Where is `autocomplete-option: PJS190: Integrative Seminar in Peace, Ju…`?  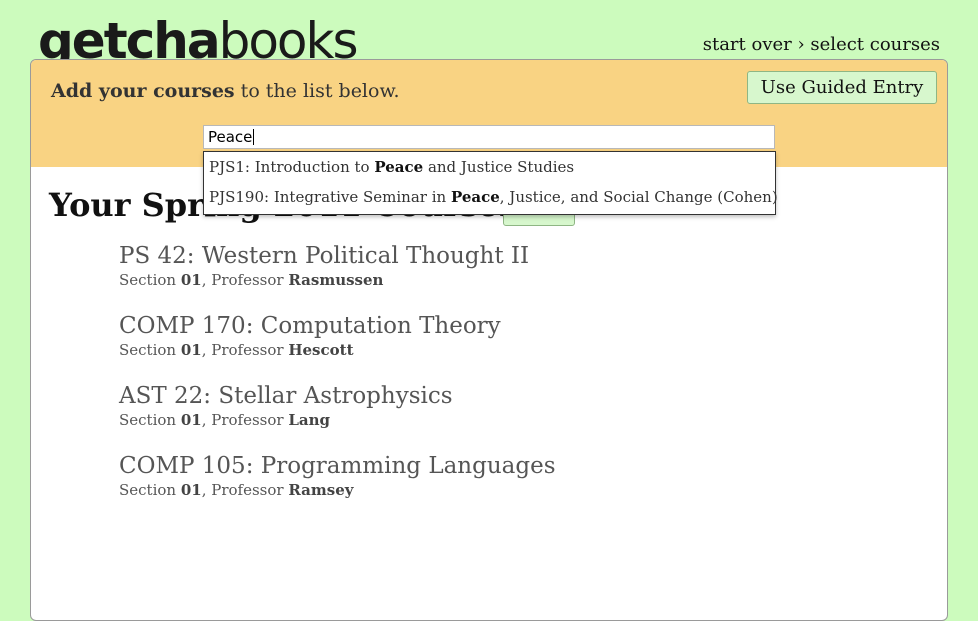
autocomplete-option: PJS190: Integrative Seminar in Peace, Ju… is located at coordinates (493, 197).